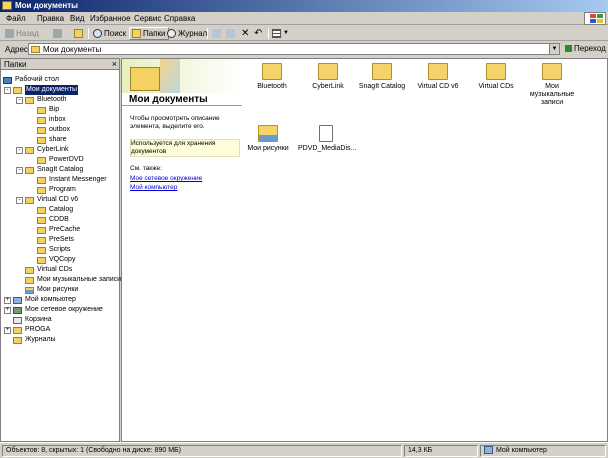 The height and width of the screenshot is (458, 608). Describe the element at coordinates (543, 451) in the screenshot. I see `status-location: Мой компьютер` at that location.